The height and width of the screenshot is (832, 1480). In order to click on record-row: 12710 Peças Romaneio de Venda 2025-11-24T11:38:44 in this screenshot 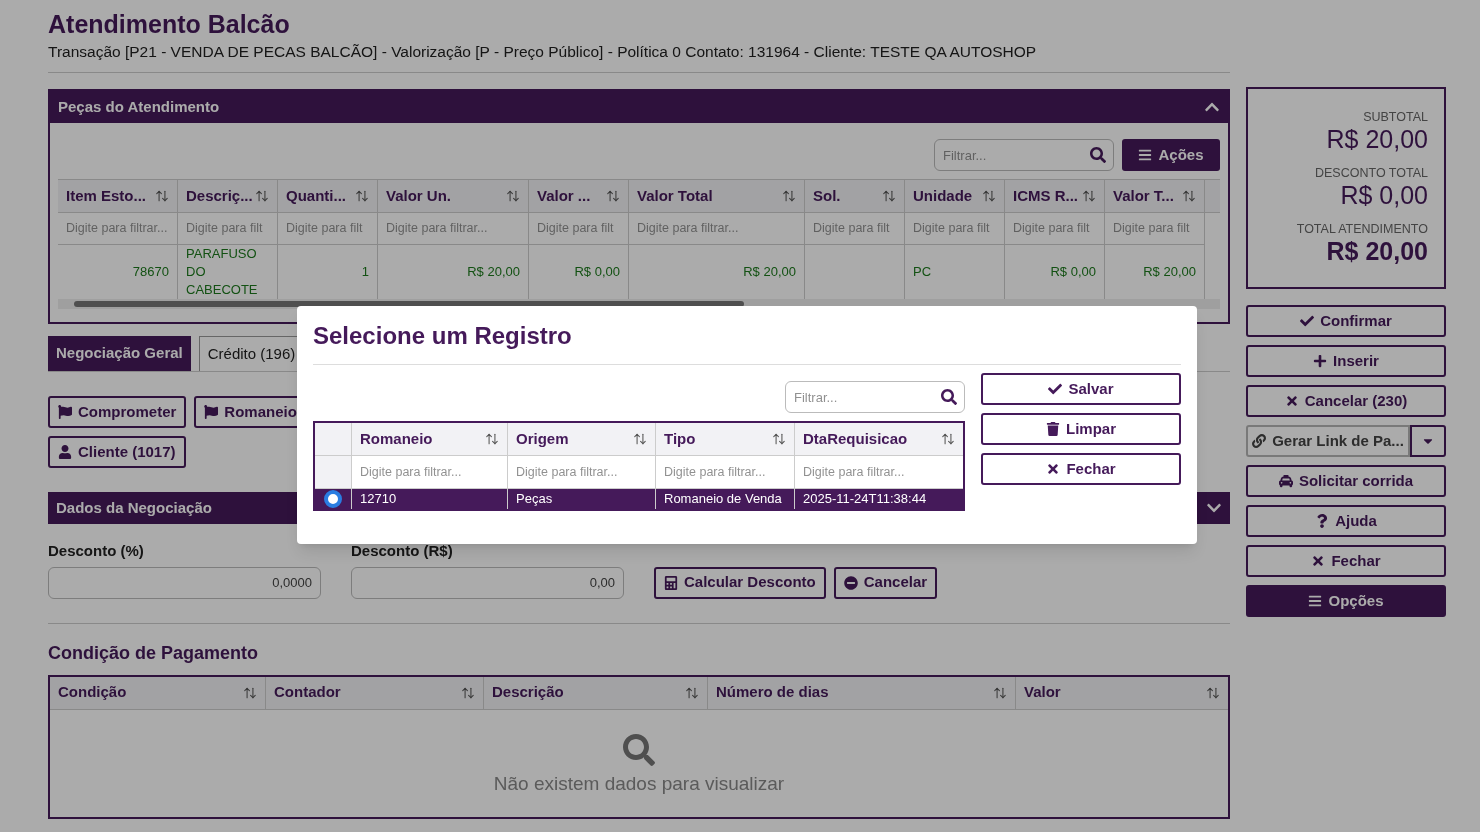, I will do `click(639, 499)`.